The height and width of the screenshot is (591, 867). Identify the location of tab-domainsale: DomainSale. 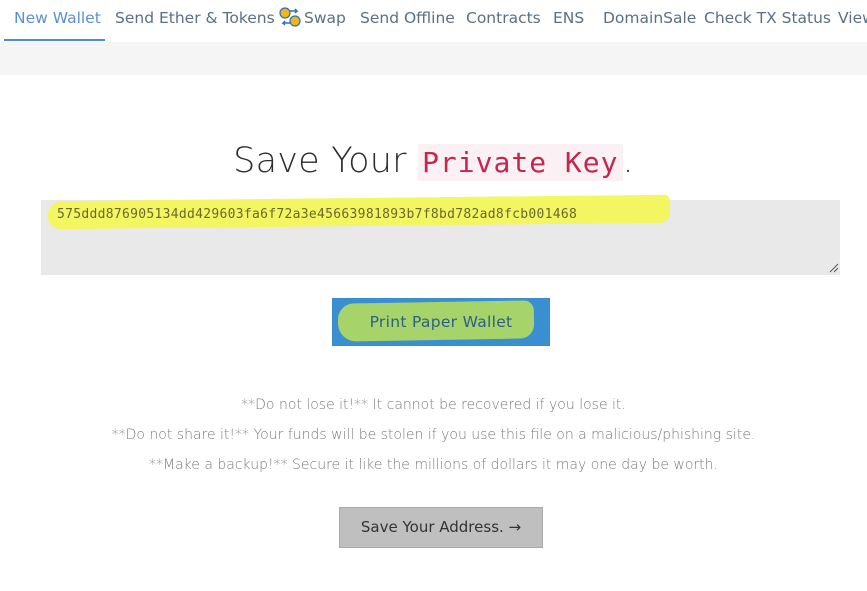
(649, 21).